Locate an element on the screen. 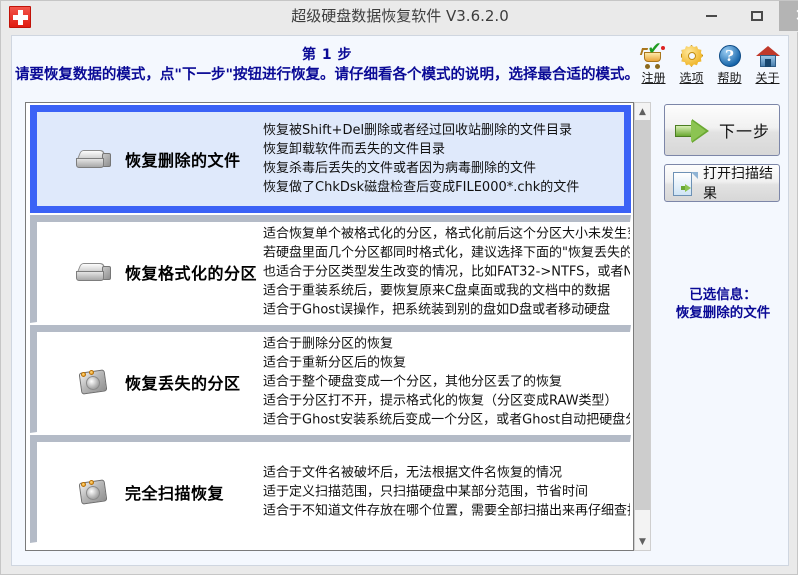  toolbar-label-options: 选项 is located at coordinates (691, 78).